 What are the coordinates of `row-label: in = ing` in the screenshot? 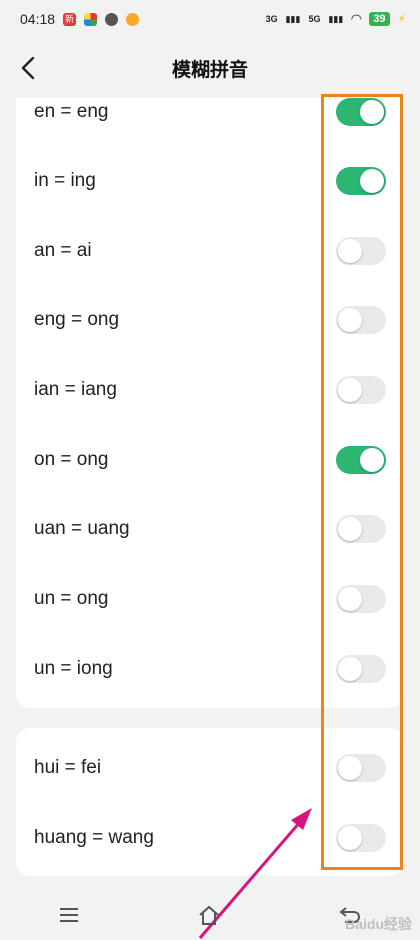 It's located at (65, 180).